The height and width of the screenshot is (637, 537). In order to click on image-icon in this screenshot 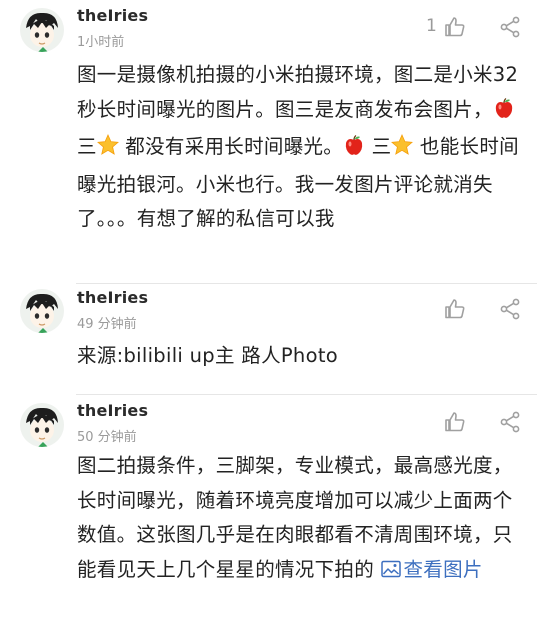, I will do `click(390, 572)`.